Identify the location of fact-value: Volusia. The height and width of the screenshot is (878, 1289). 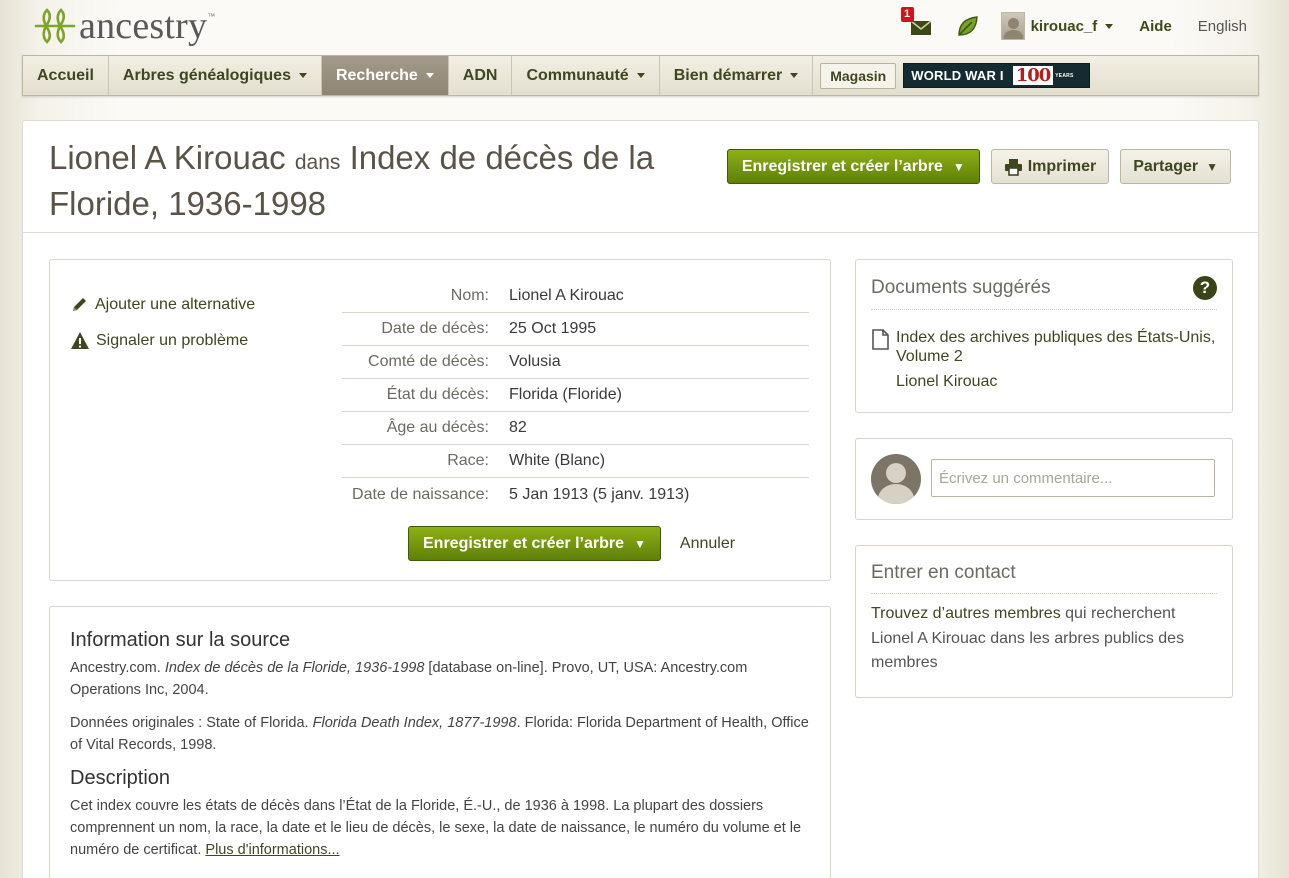
(535, 361).